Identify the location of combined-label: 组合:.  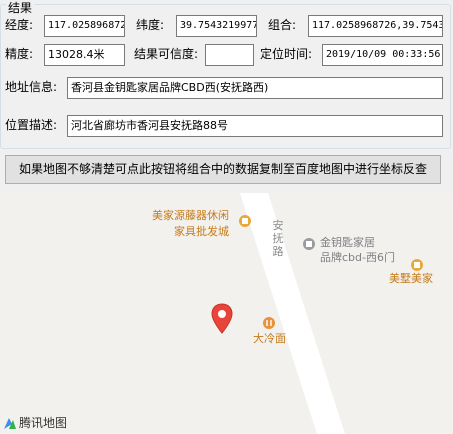
(282, 25).